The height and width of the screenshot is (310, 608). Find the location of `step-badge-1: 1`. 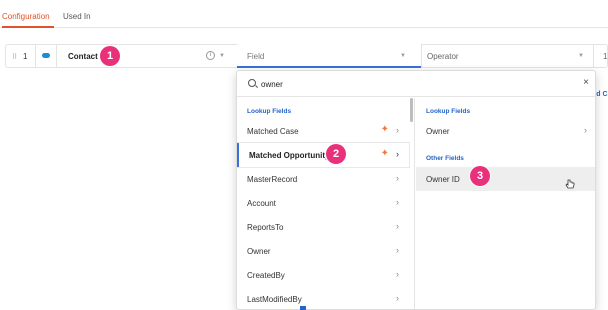

step-badge-1: 1 is located at coordinates (110, 56).